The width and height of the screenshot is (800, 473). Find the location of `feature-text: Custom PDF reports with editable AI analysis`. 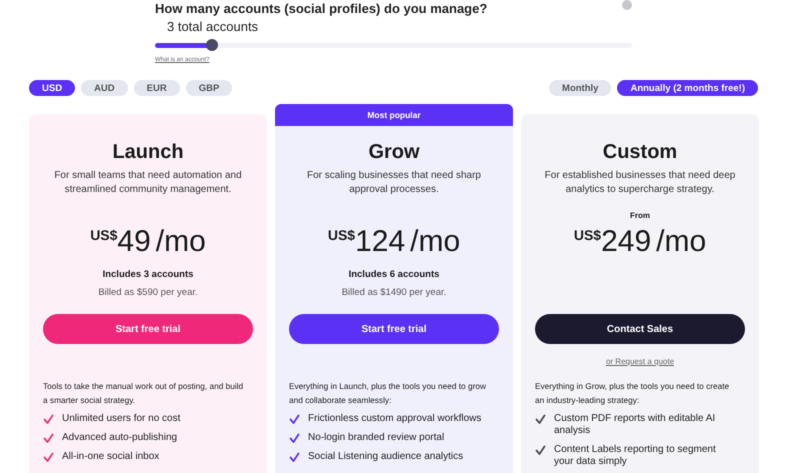

feature-text: Custom PDF reports with editable AI analysis is located at coordinates (635, 425).